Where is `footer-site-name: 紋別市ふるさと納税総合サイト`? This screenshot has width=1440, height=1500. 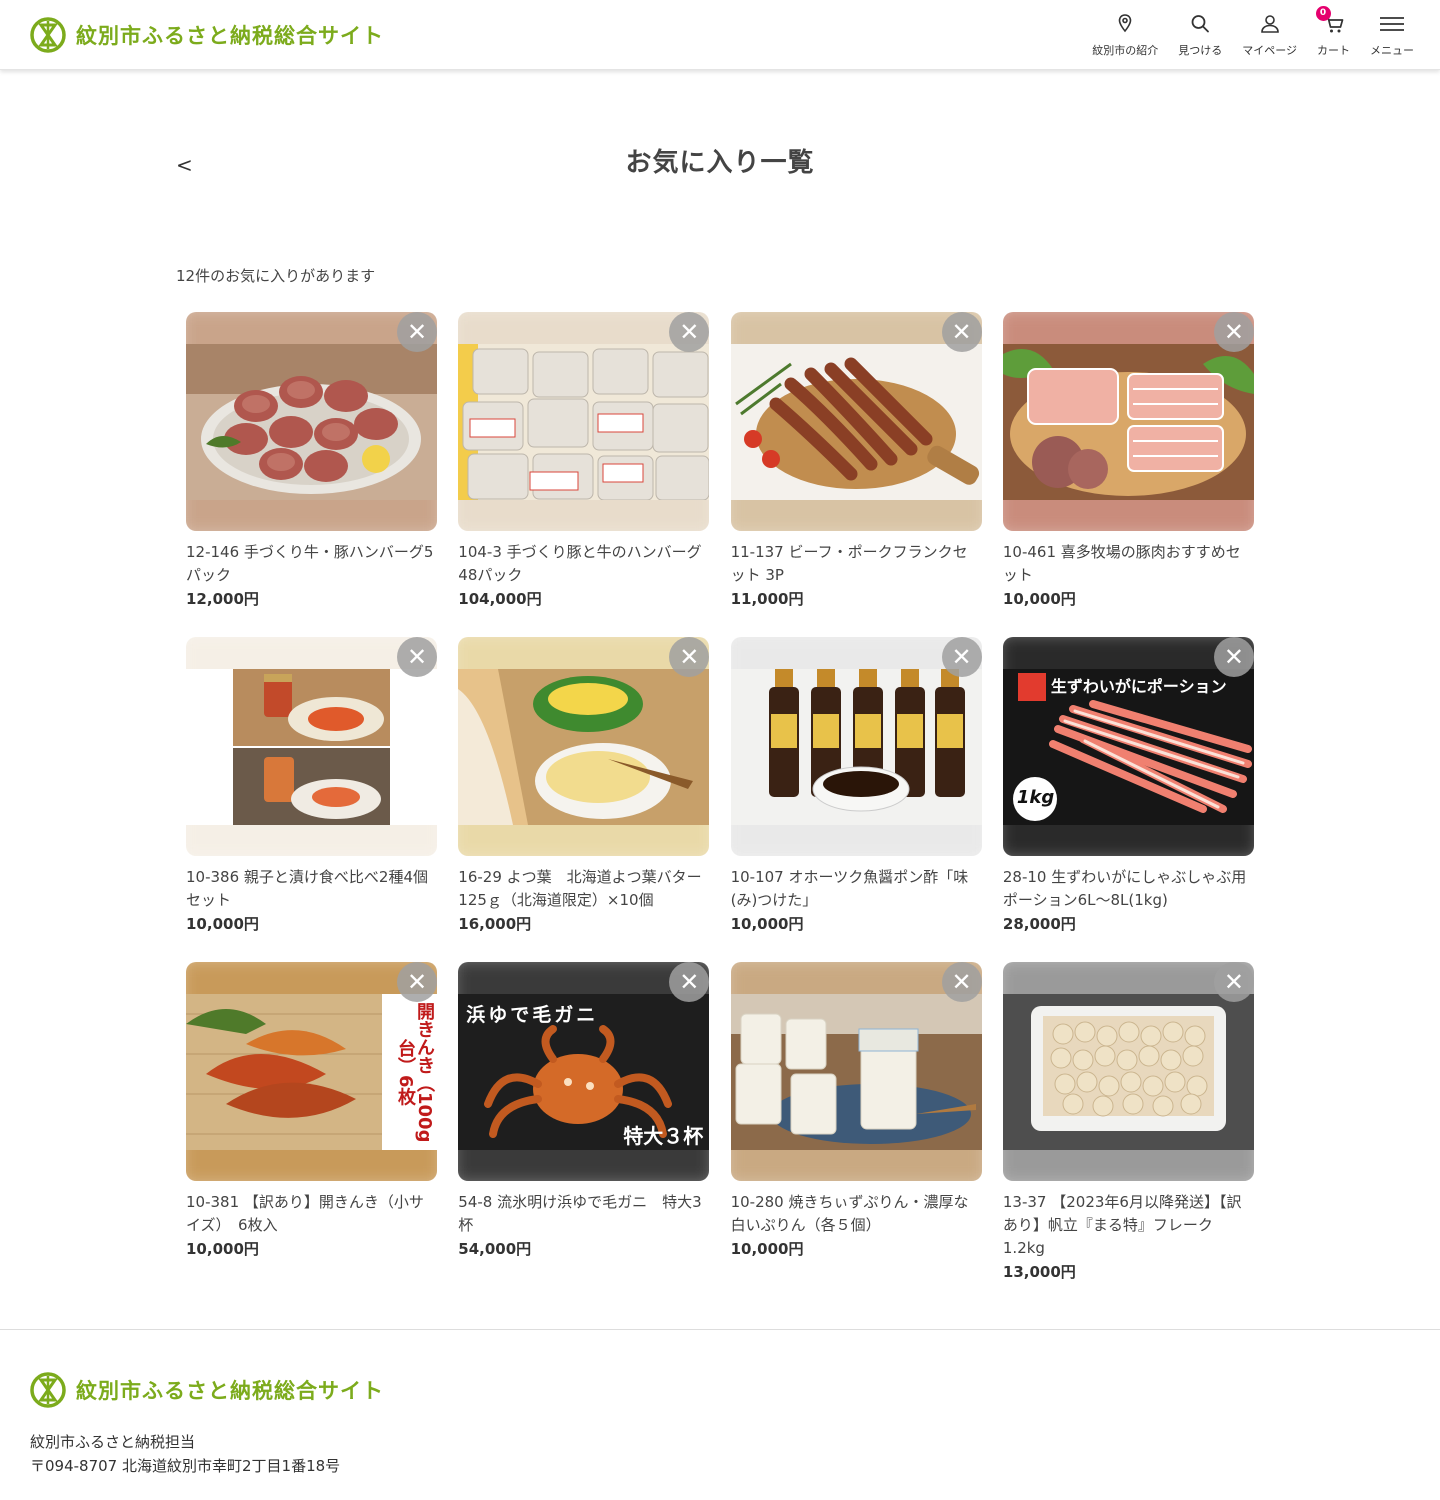
footer-site-name: 紋別市ふるさと納税総合サイト is located at coordinates (230, 1391).